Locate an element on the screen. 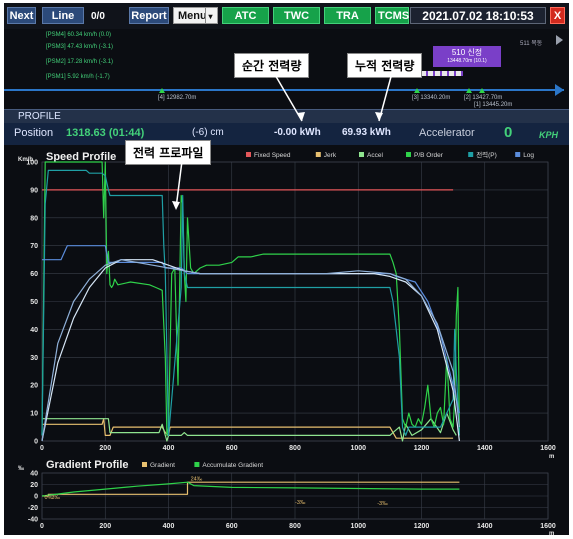 This screenshot has height=539, width=573. gradient-title: Gradient Profile is located at coordinates (87, 465).